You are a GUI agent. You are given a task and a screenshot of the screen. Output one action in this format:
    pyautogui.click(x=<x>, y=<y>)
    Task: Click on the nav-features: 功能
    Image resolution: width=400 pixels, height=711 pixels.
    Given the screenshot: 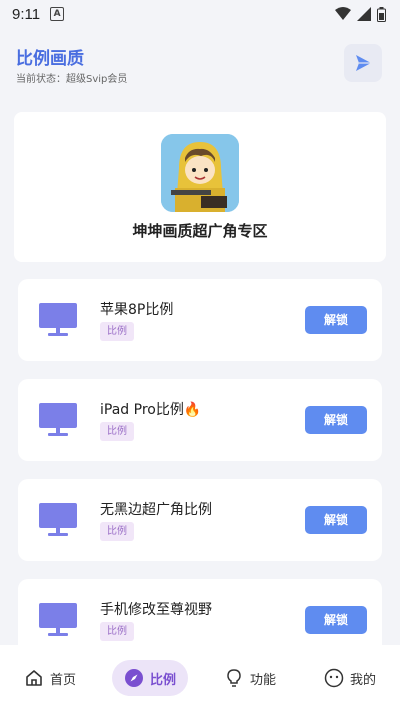 What is the action you would take?
    pyautogui.click(x=250, y=678)
    